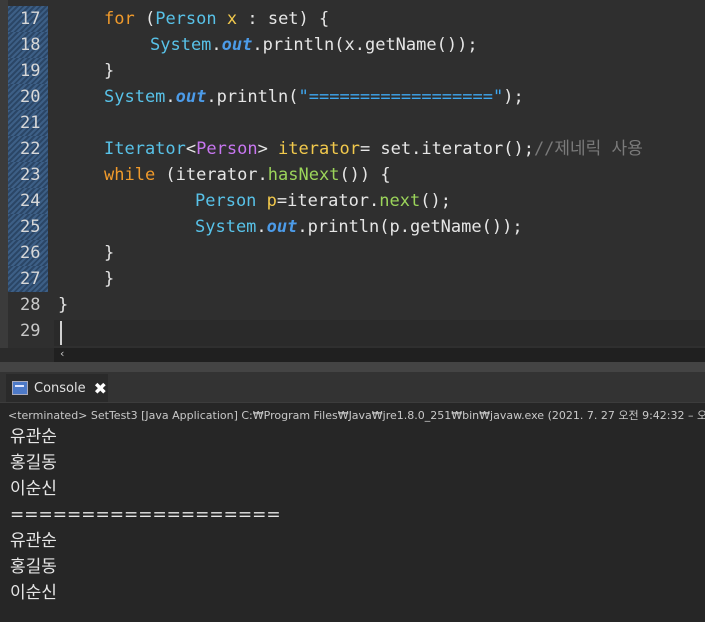 This screenshot has width=705, height=622. Describe the element at coordinates (145, 515) in the screenshot. I see `console-output-line: ===================` at that location.